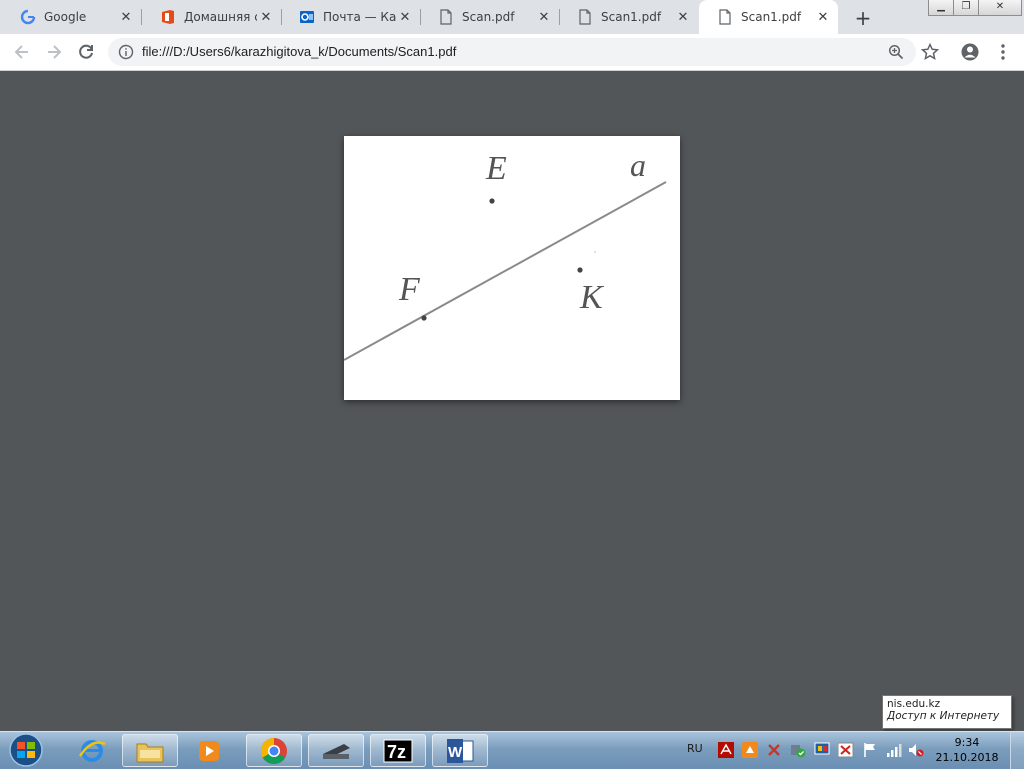 The width and height of the screenshot is (1024, 769). Describe the element at coordinates (512, 750) in the screenshot. I see `taskbar: 7z W RU 9:34 21.10.2018` at that location.